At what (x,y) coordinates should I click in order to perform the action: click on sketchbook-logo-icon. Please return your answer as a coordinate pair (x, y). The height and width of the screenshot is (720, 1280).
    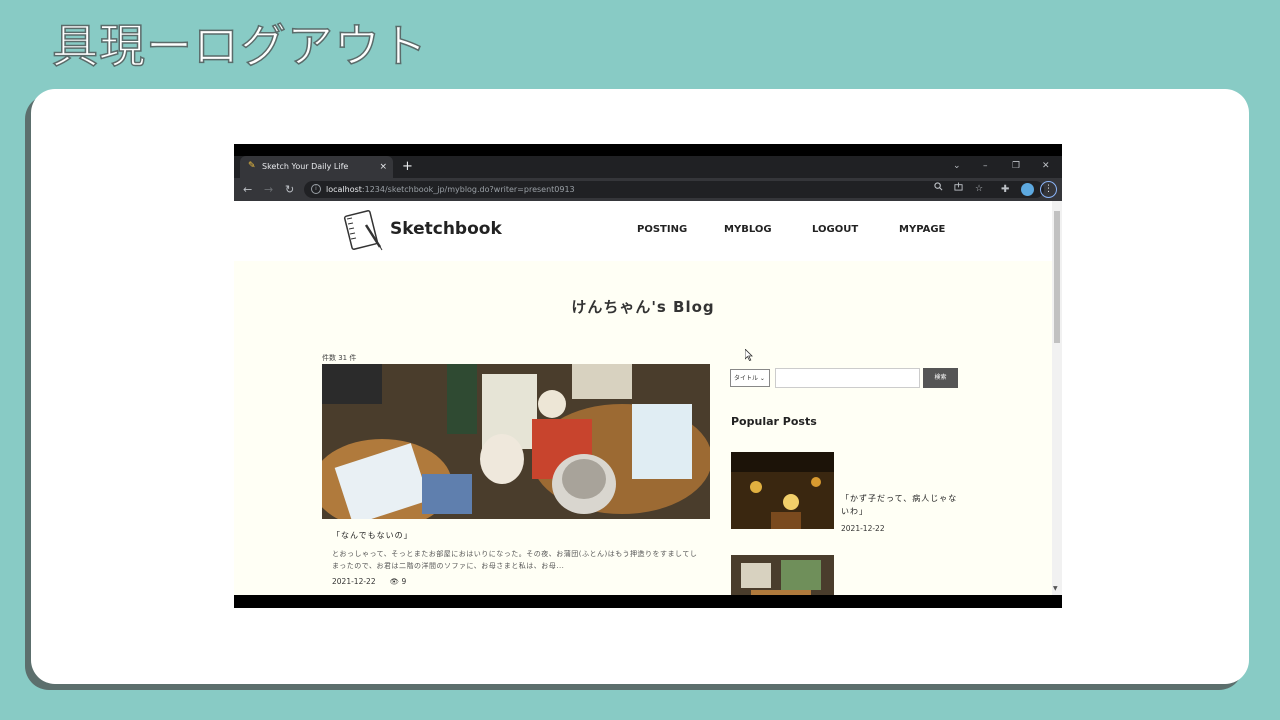
    Looking at the image, I should click on (363, 229).